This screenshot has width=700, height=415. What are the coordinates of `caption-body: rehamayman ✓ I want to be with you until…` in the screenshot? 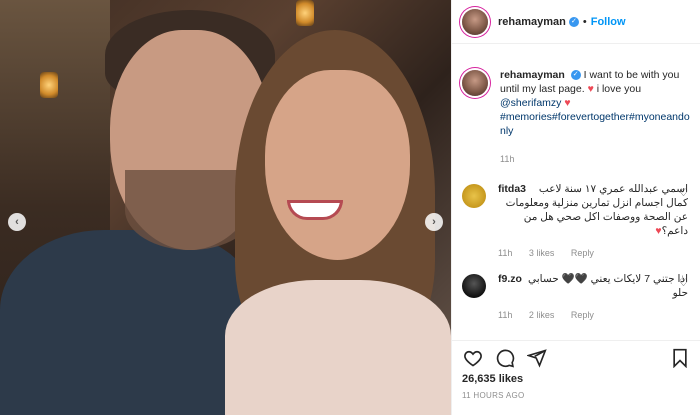 It's located at (595, 117).